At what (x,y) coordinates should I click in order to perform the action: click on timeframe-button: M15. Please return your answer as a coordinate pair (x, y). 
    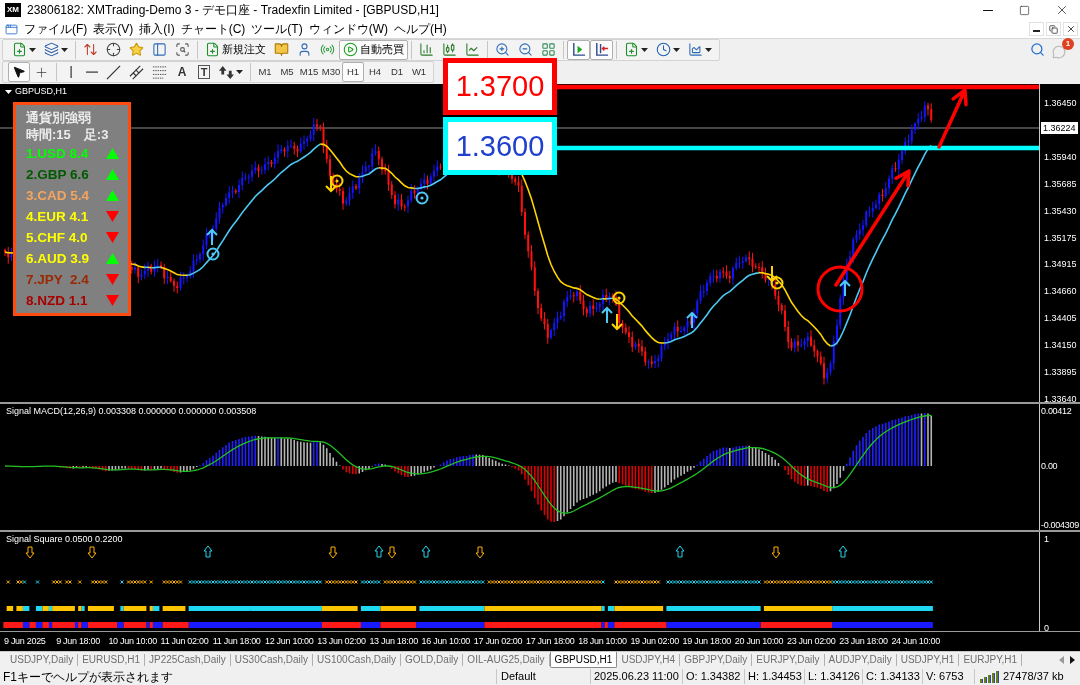
    Looking at the image, I should click on (309, 72).